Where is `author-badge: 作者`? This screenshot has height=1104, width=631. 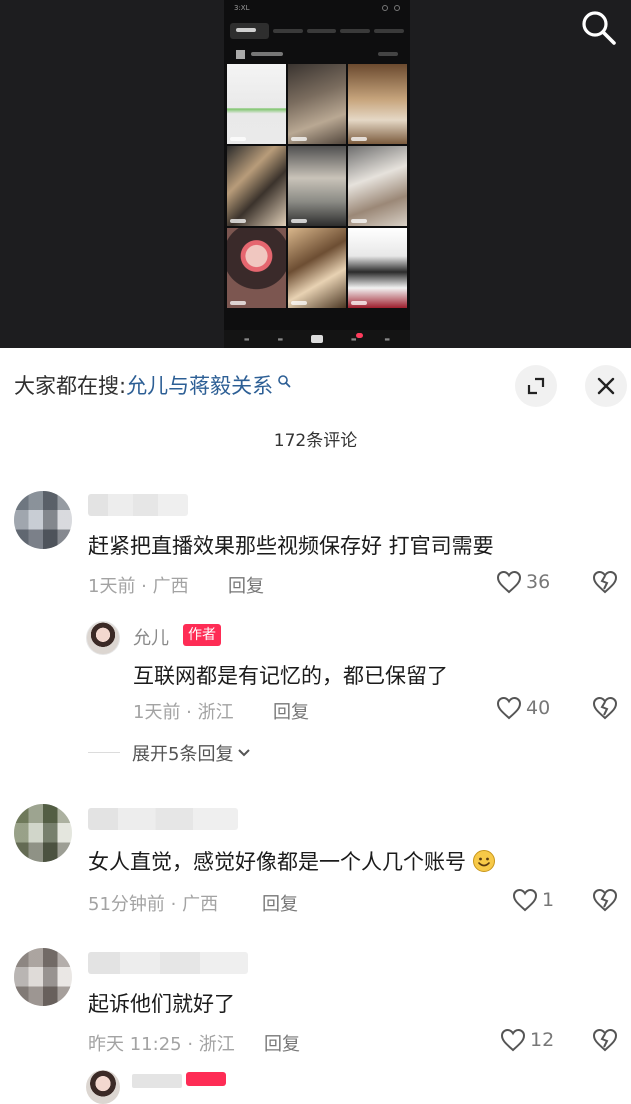
author-badge: 作者 is located at coordinates (202, 635).